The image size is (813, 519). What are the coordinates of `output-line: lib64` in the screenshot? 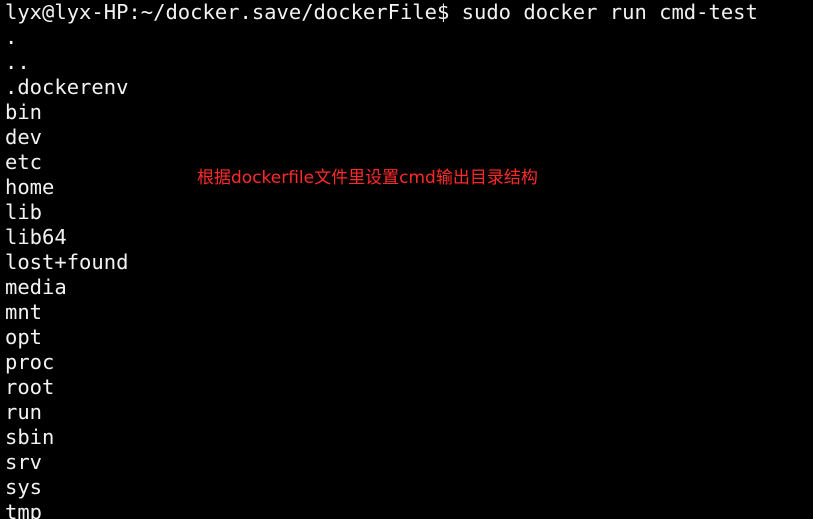 It's located at (36, 237).